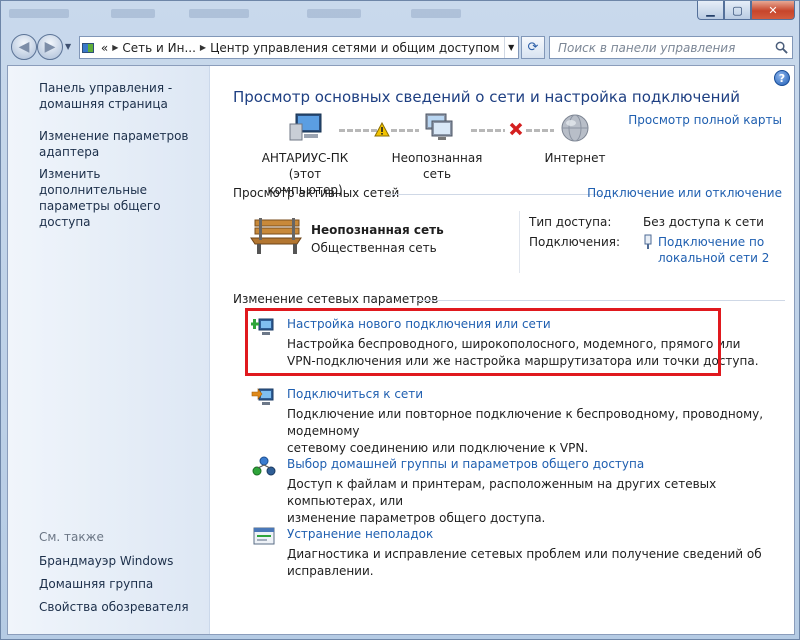  I want to click on recent-pages-dropdown: ▼, so click(68, 46).